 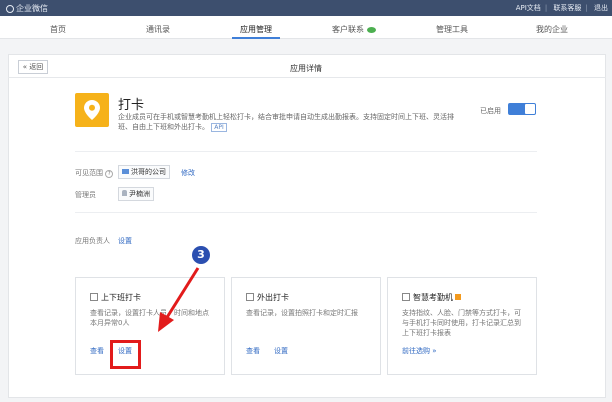 I want to click on folder-icon, so click(x=125, y=171).